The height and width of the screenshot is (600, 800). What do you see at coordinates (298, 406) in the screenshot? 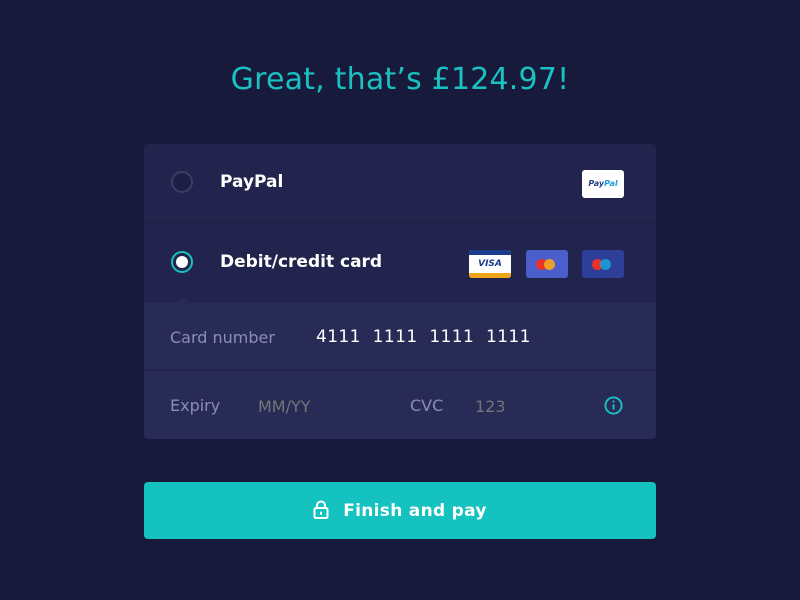
I see `expiry-input` at bounding box center [298, 406].